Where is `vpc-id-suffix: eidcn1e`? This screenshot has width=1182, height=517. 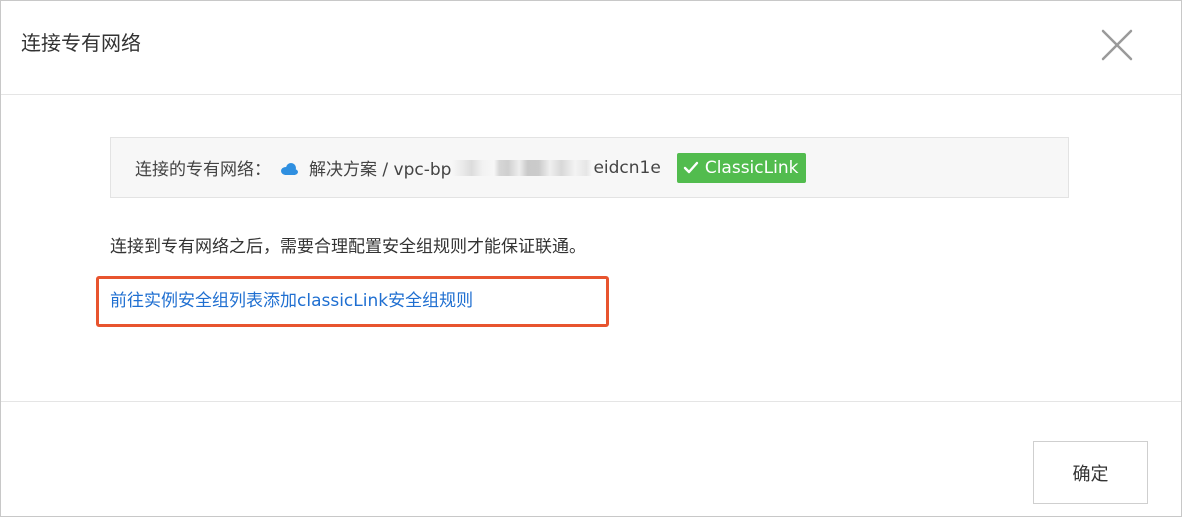 vpc-id-suffix: eidcn1e is located at coordinates (627, 167).